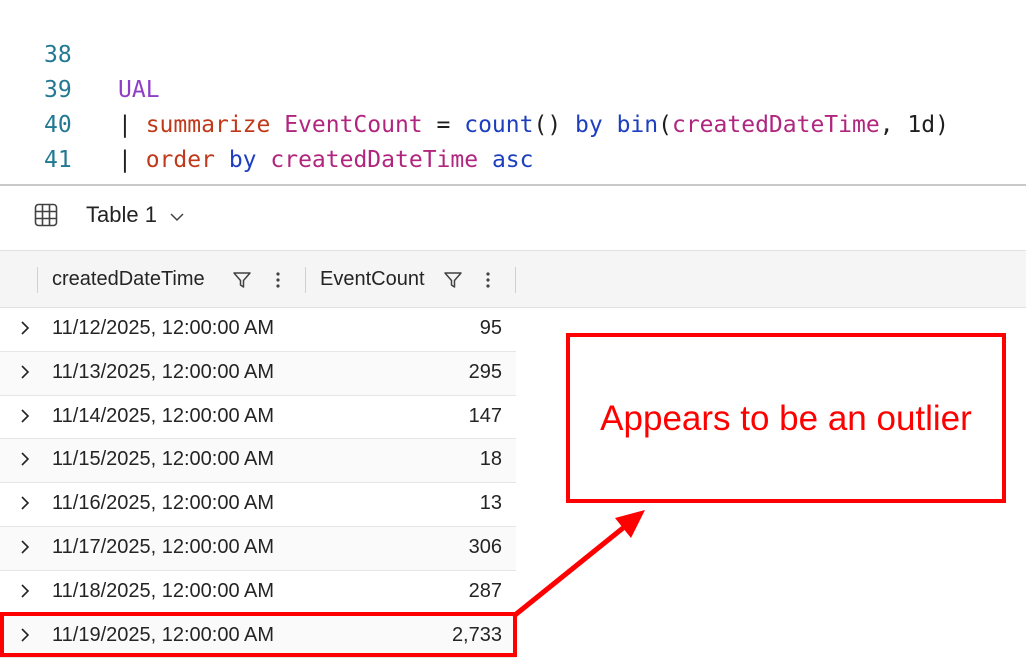 This screenshot has width=1026, height=660. What do you see at coordinates (485, 546) in the screenshot?
I see `cell-eventcount: 306` at bounding box center [485, 546].